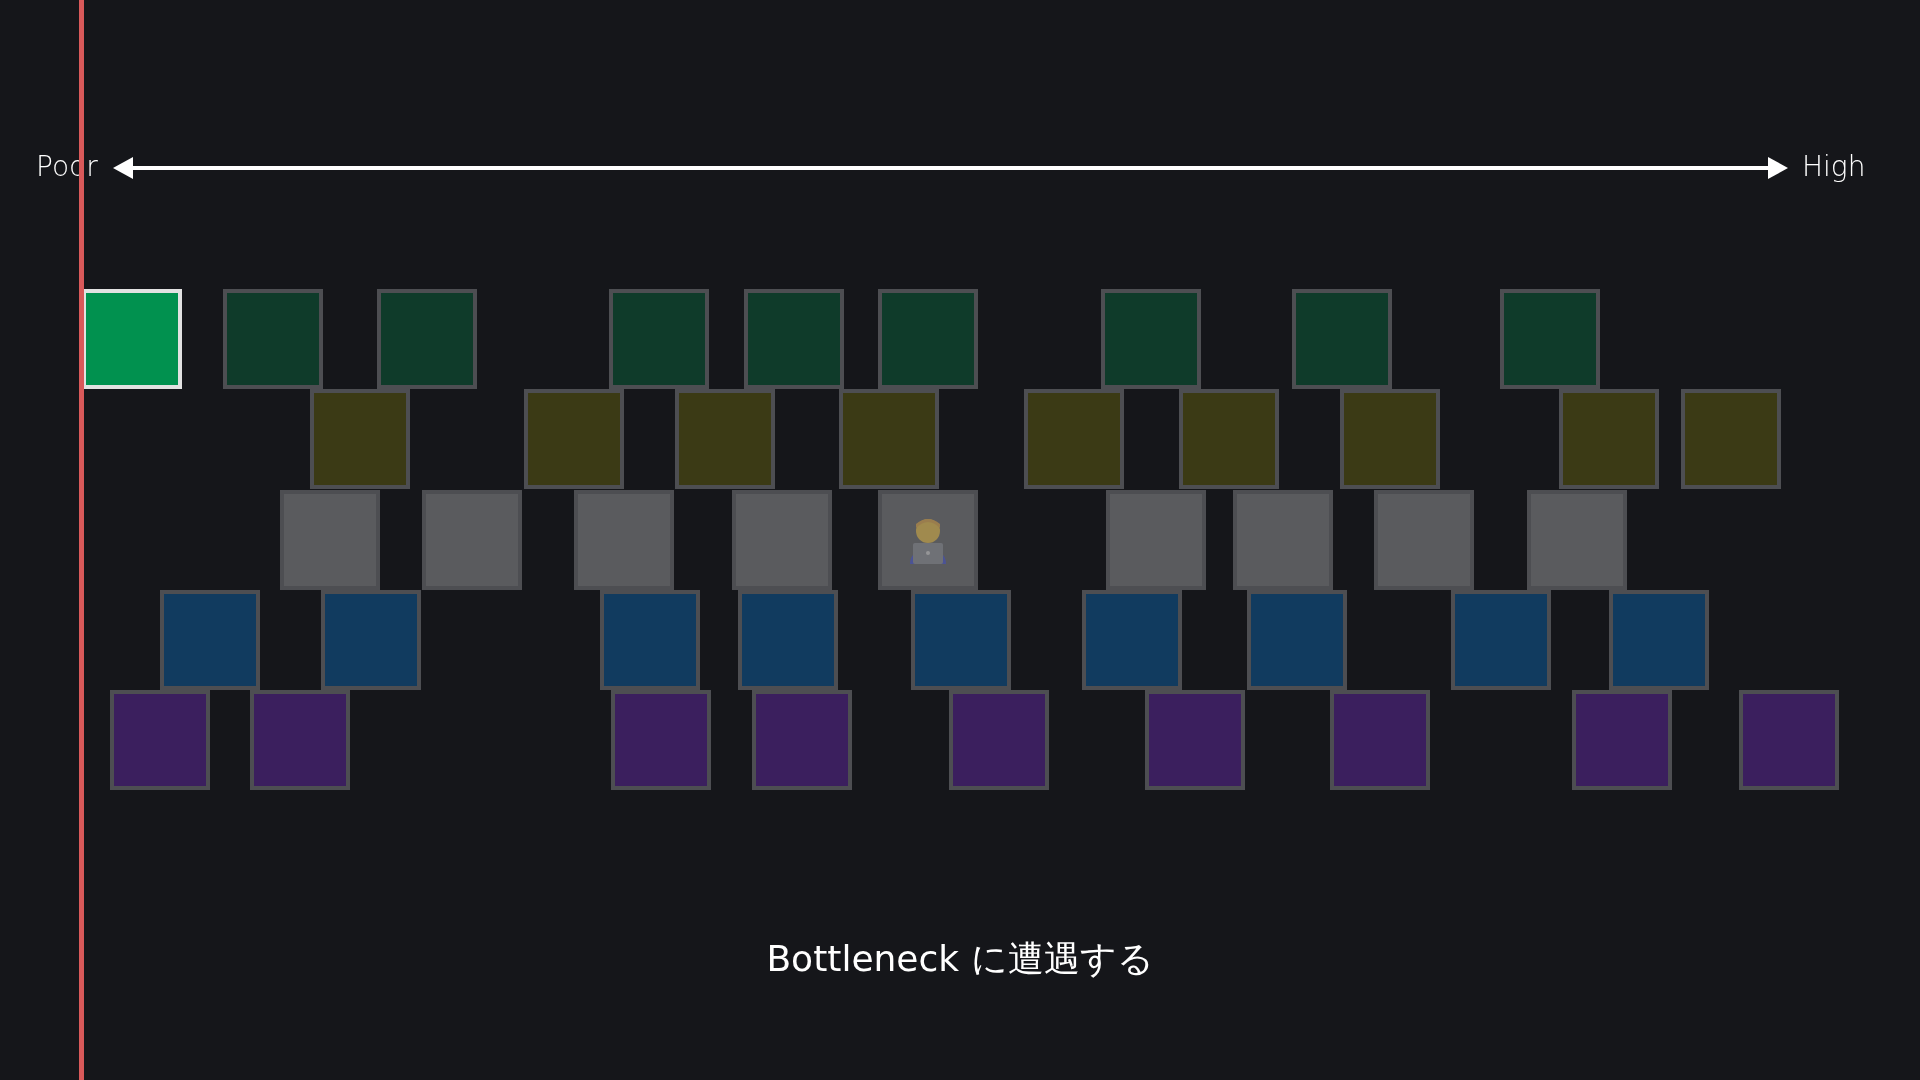 The width and height of the screenshot is (1920, 1080). What do you see at coordinates (960, 959) in the screenshot?
I see `caption: Bottleneck に遭遇する` at bounding box center [960, 959].